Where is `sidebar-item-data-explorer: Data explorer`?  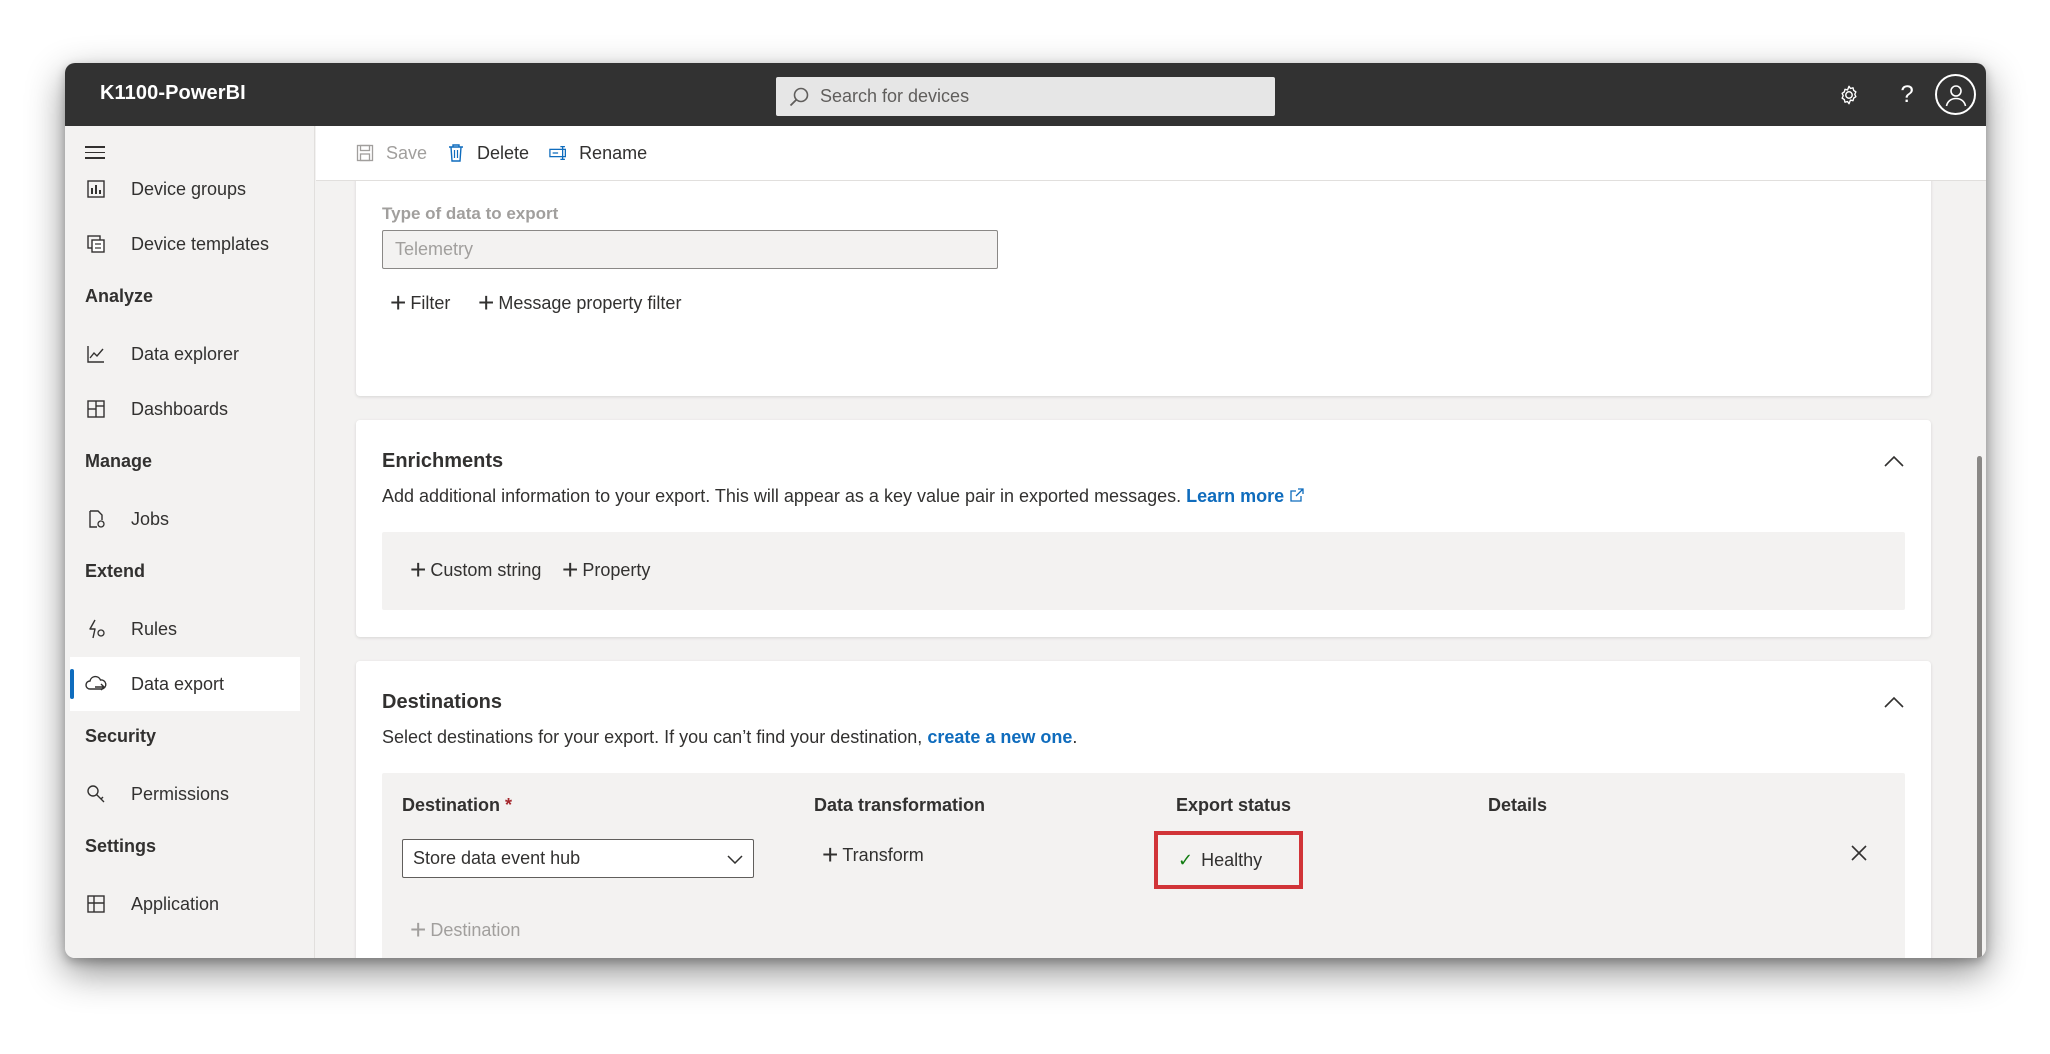 sidebar-item-data-explorer: Data explorer is located at coordinates (185, 354).